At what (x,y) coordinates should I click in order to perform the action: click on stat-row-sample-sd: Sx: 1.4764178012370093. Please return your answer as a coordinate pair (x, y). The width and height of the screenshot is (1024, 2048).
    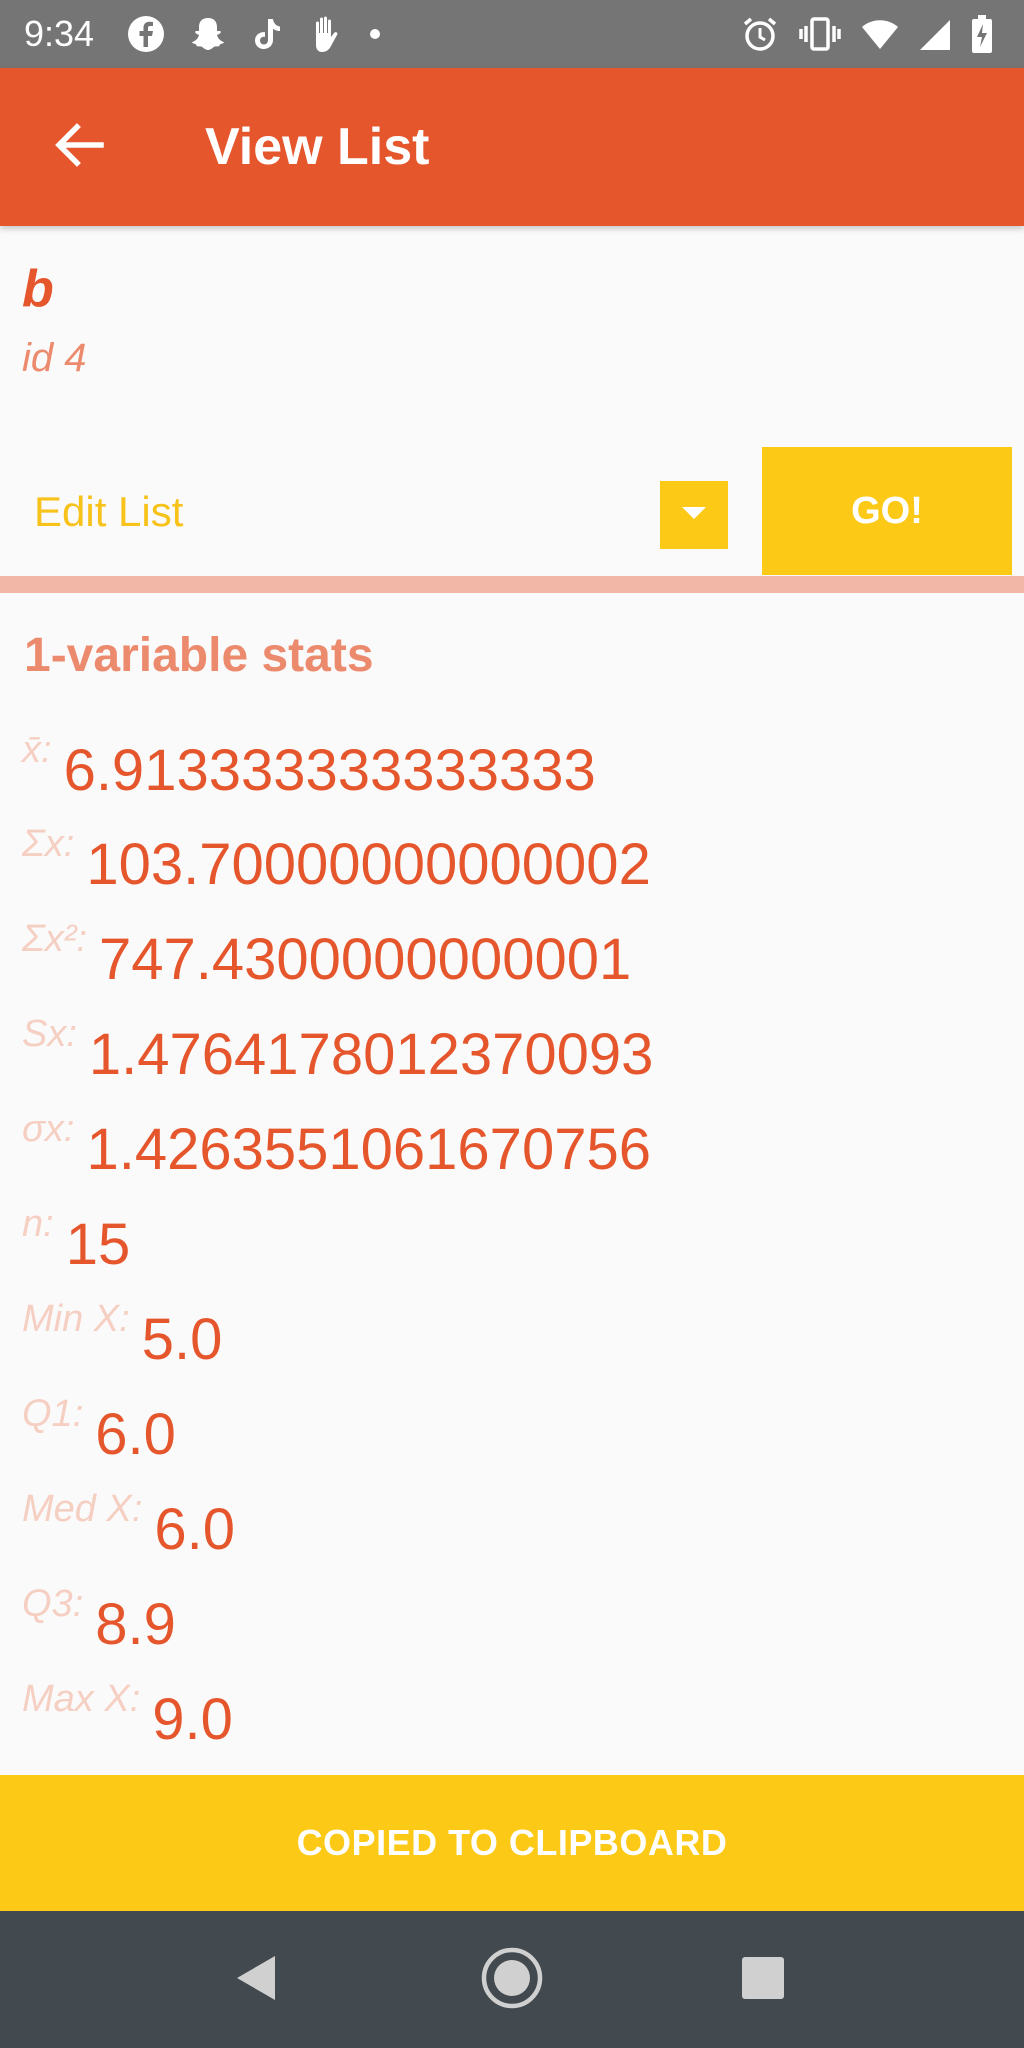
    Looking at the image, I should click on (337, 1050).